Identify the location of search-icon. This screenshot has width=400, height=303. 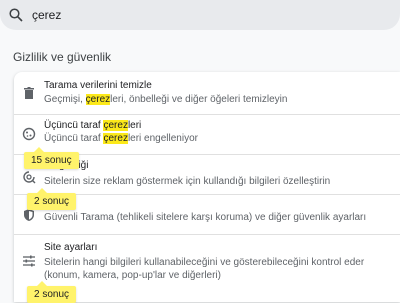
(16, 15).